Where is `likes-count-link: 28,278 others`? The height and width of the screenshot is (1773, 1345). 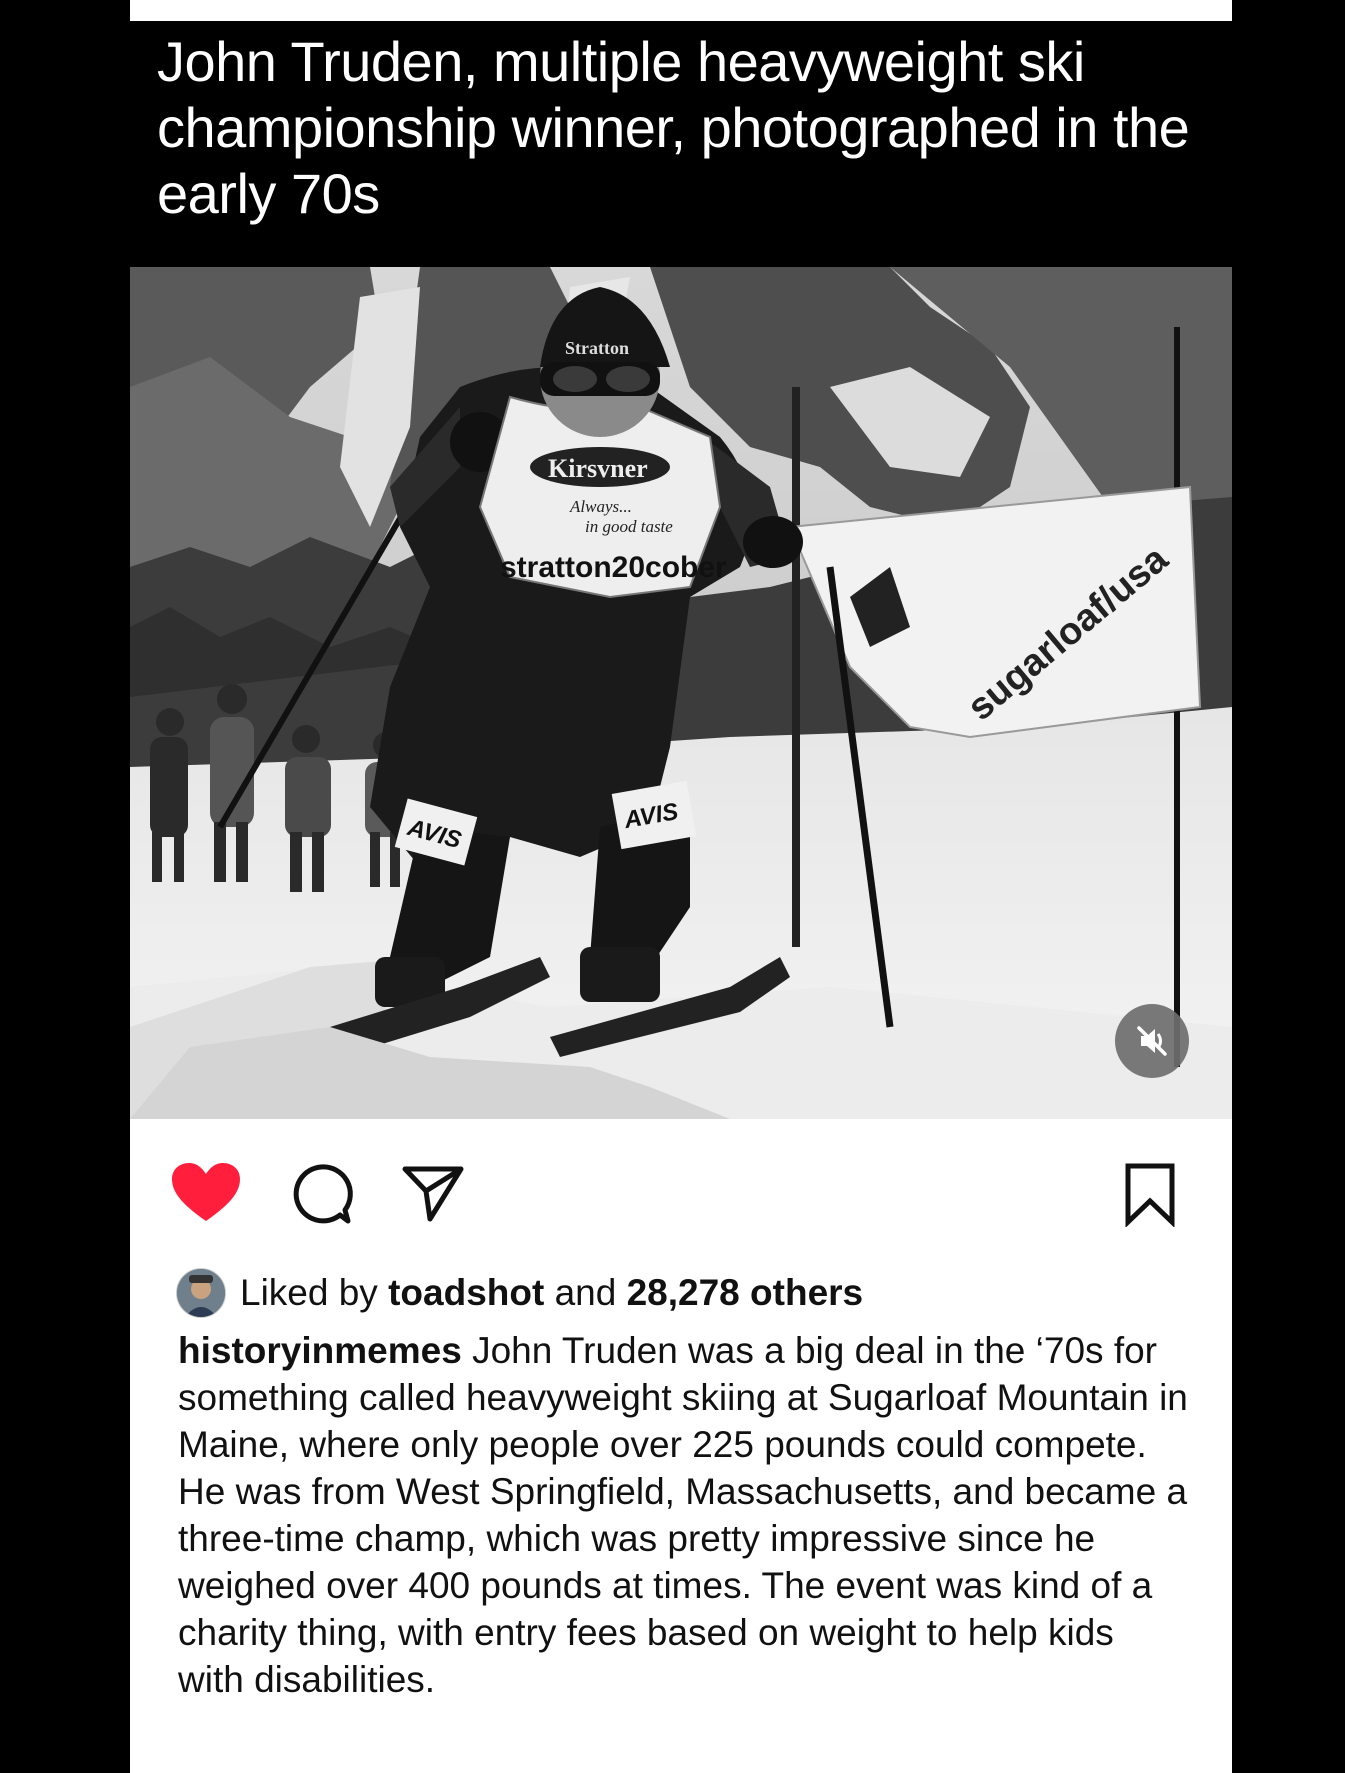
likes-count-link: 28,278 others is located at coordinates (745, 1292).